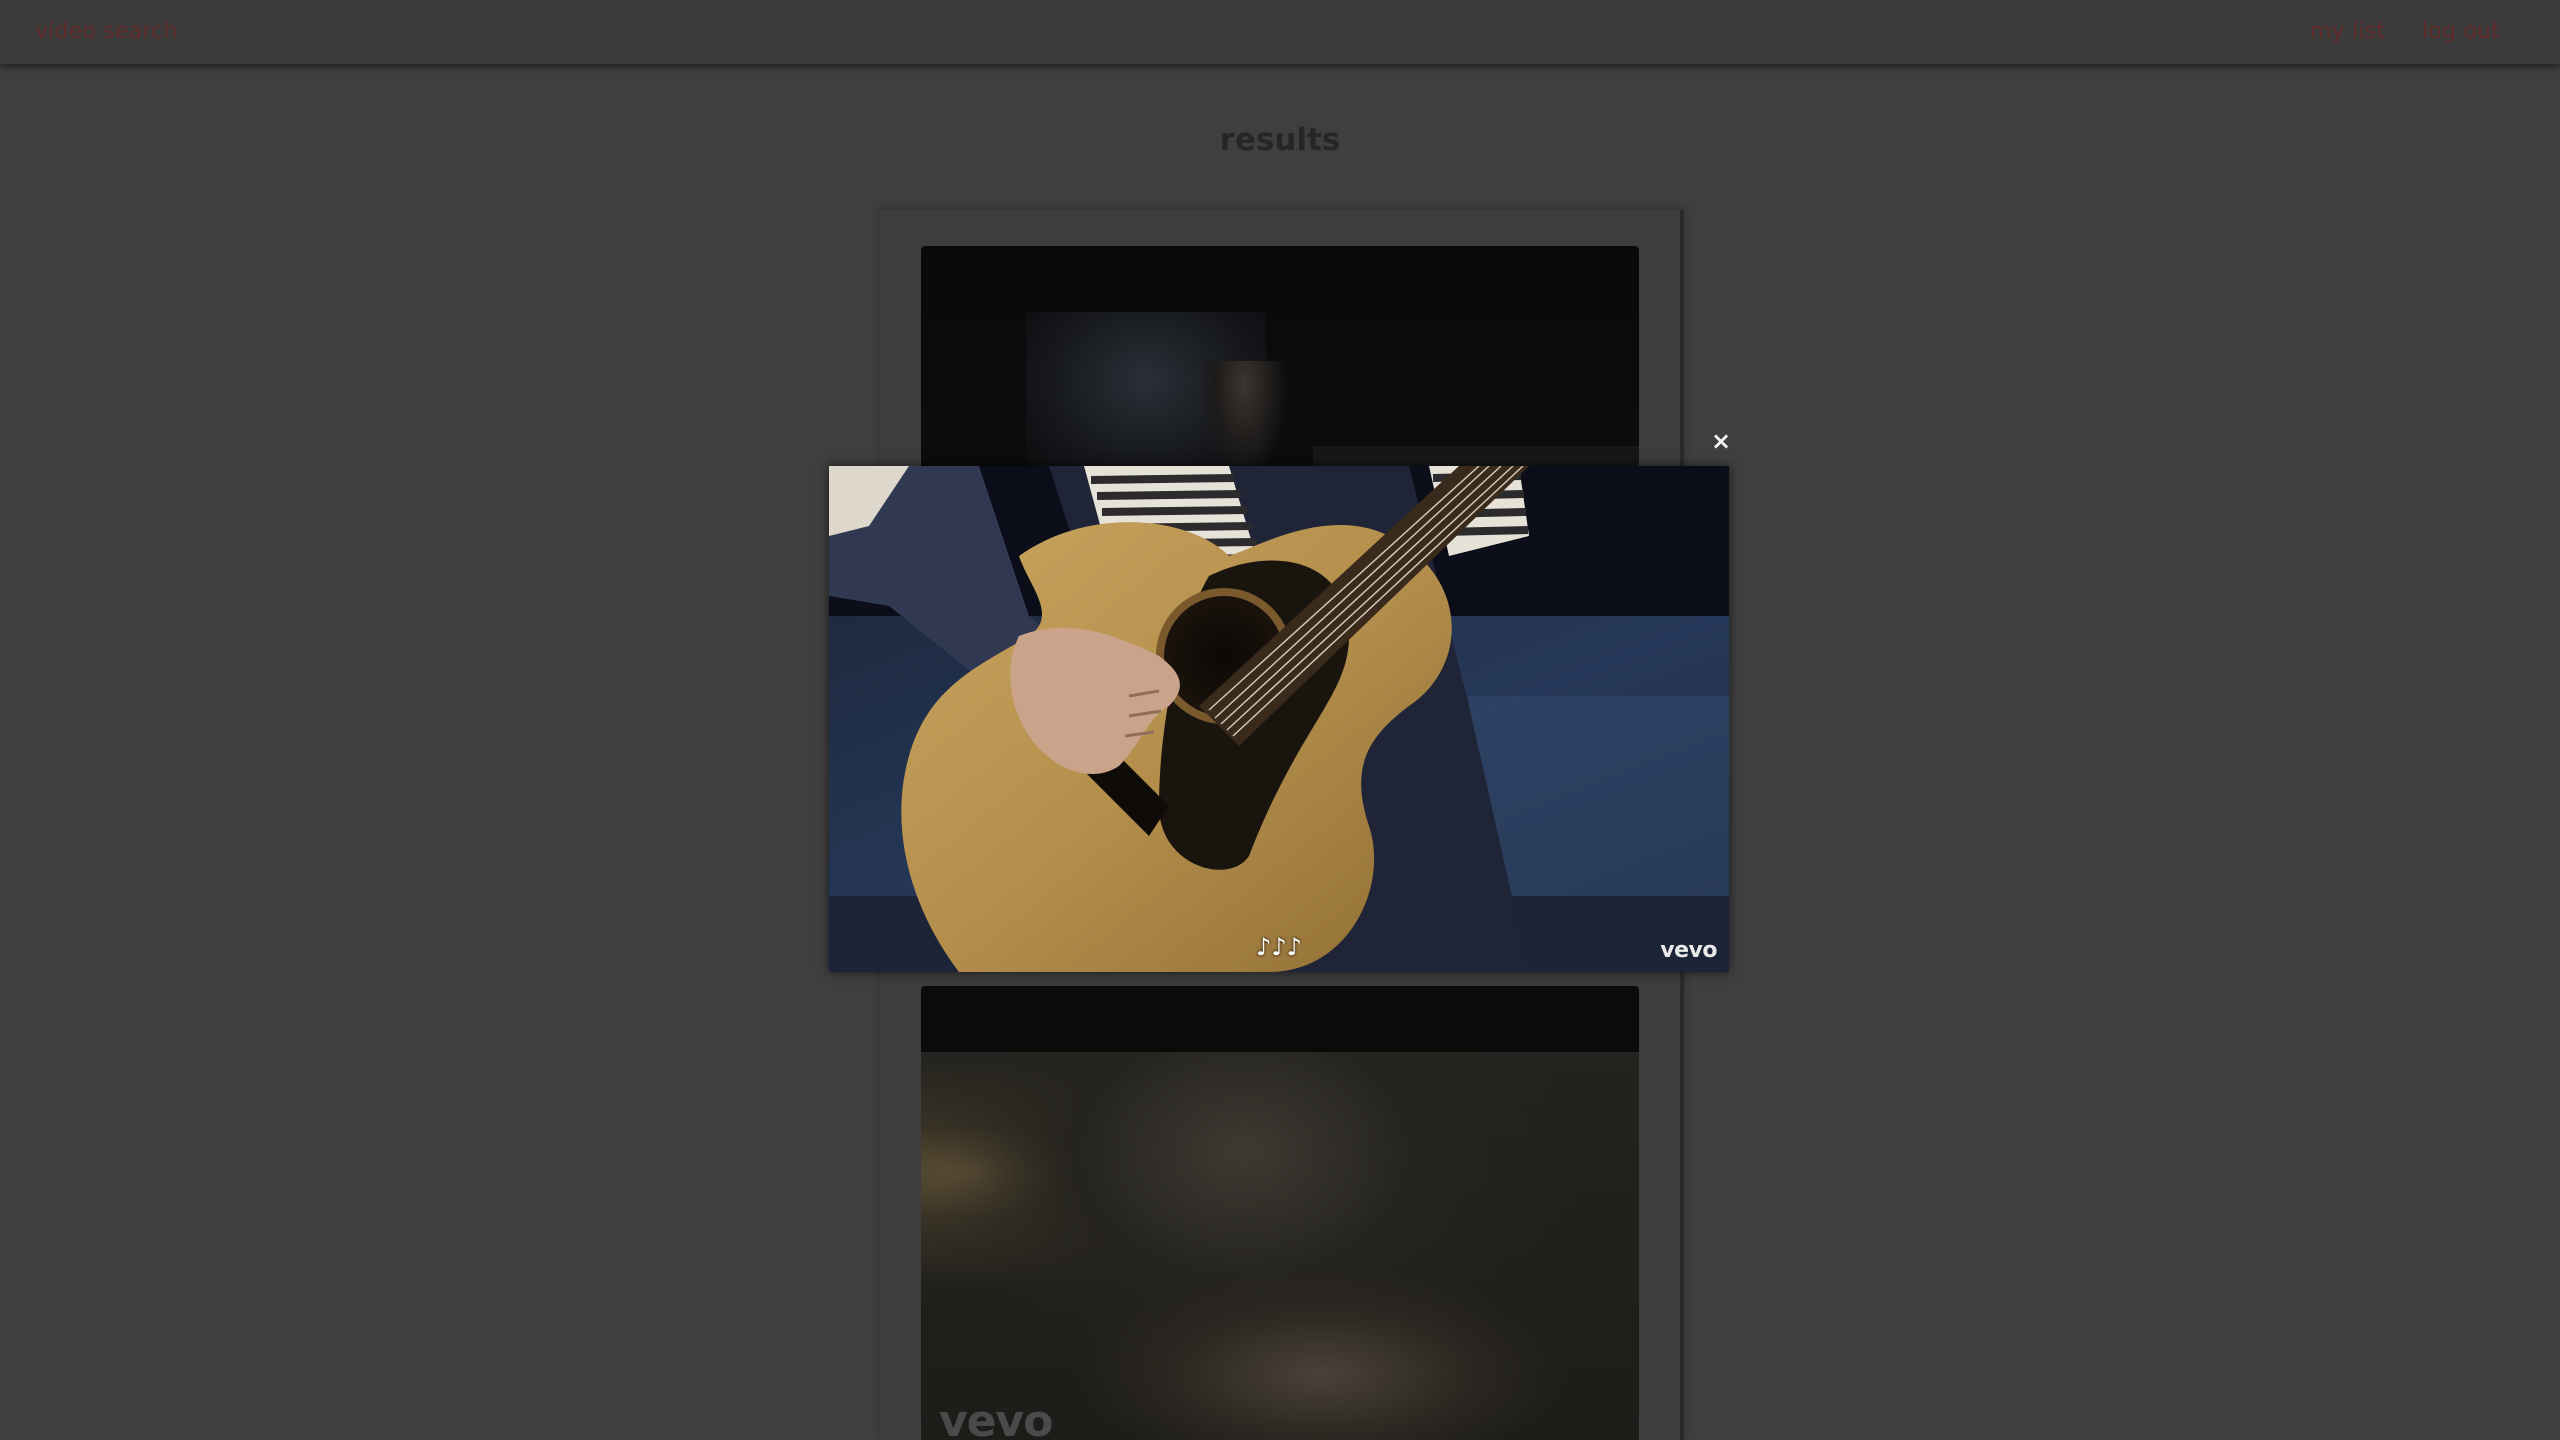 The image size is (2560, 1440). I want to click on video-player: ♪♪♪ vevo, so click(1279, 719).